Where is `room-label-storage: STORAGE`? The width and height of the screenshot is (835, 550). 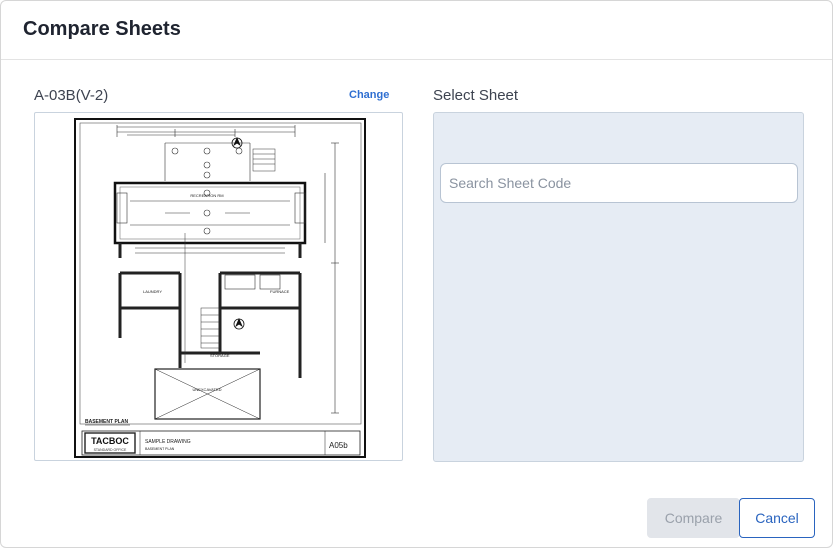 room-label-storage: STORAGE is located at coordinates (220, 355).